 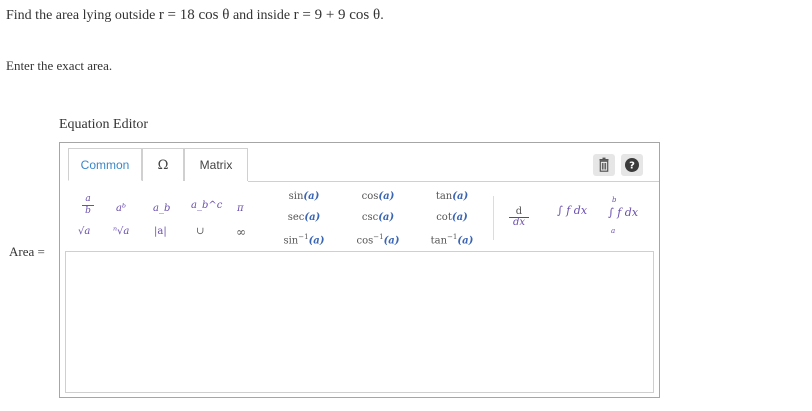 What do you see at coordinates (27, 251) in the screenshot?
I see `area-label: Area =` at bounding box center [27, 251].